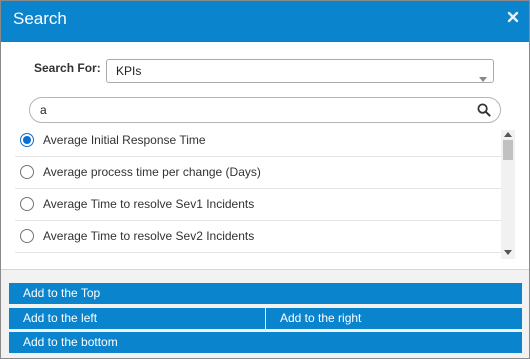  I want to click on add-to-bottom-button: Add to the bottom, so click(265, 342).